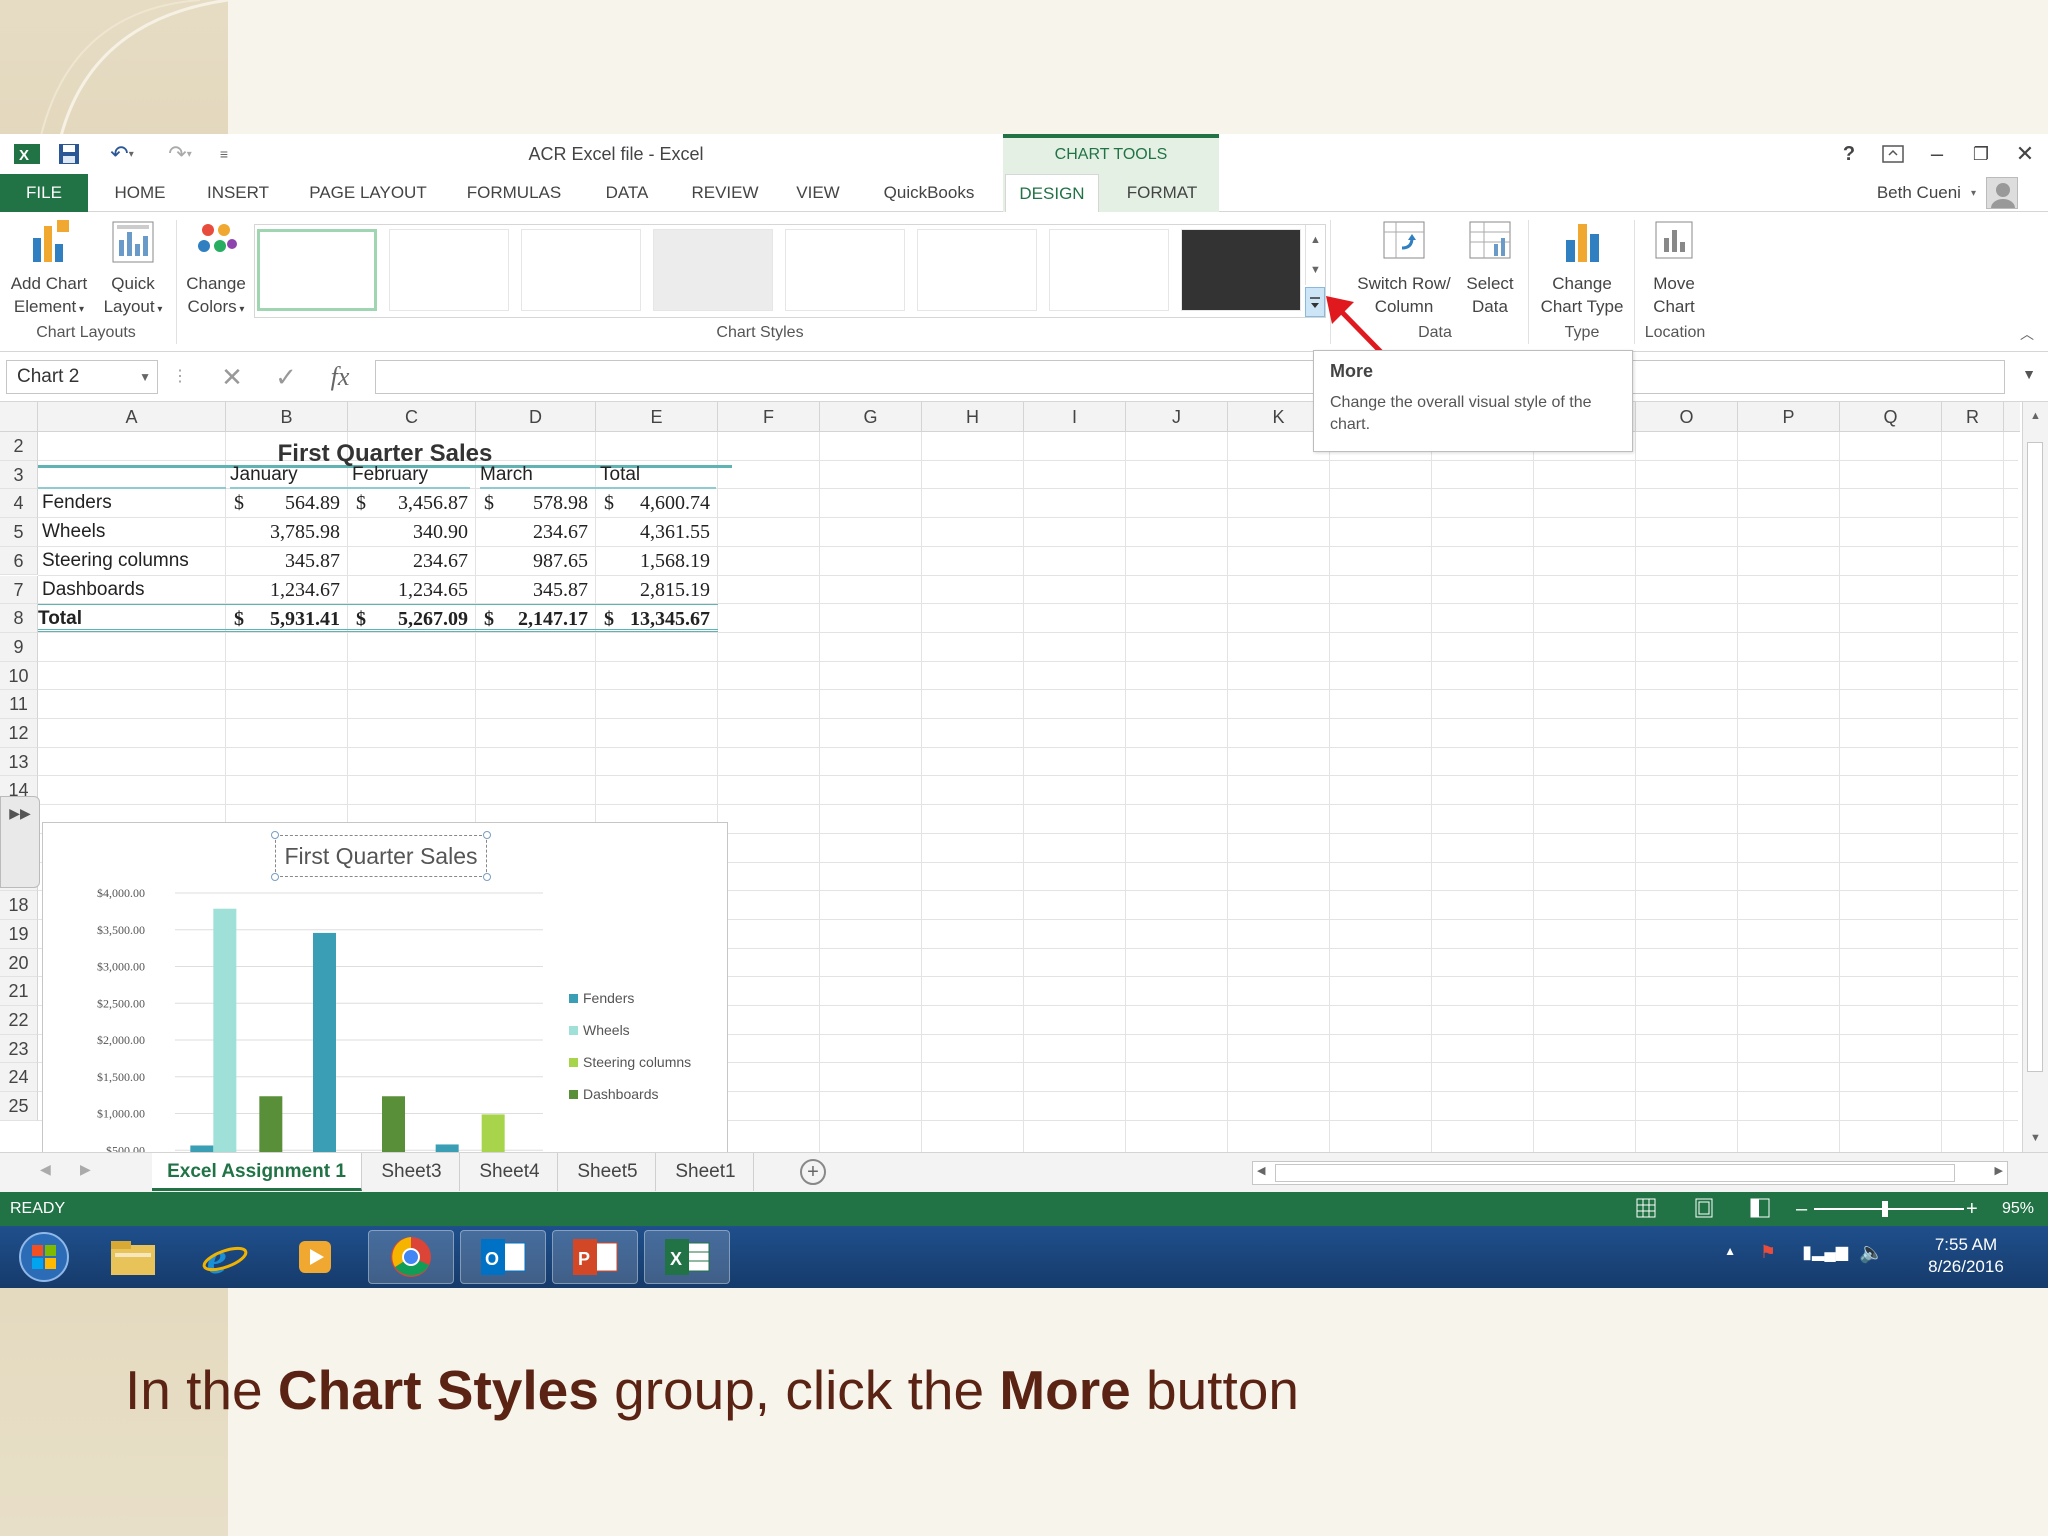  I want to click on table-total-label: Total, so click(132, 618).